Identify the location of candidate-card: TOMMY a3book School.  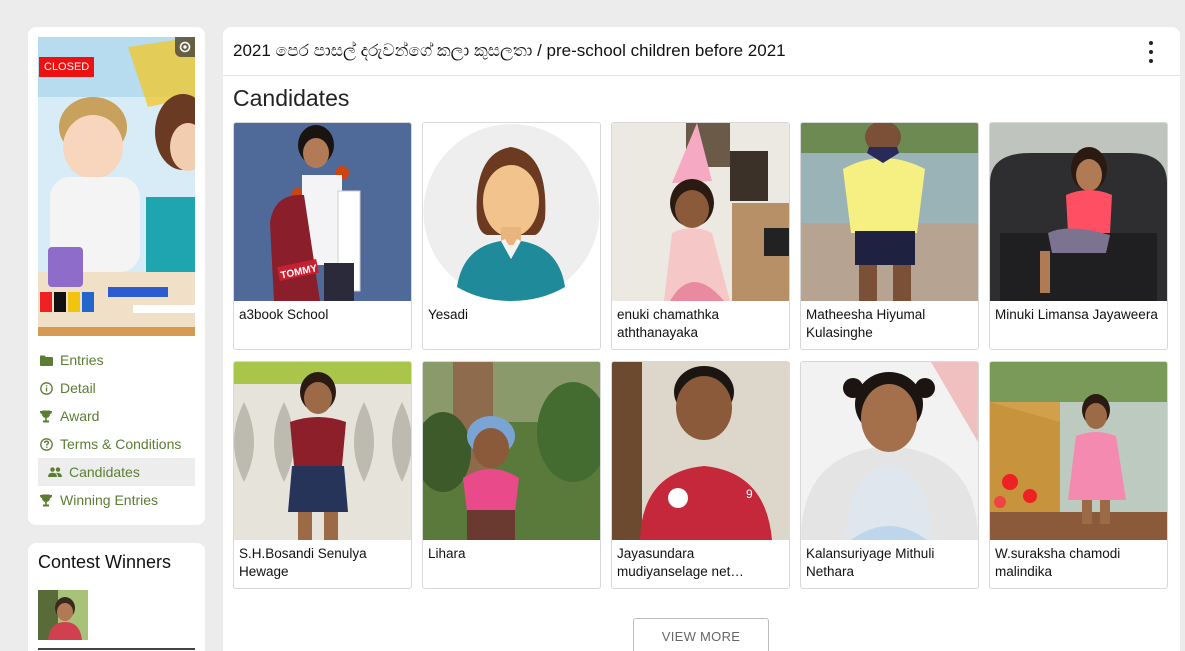
(322, 236).